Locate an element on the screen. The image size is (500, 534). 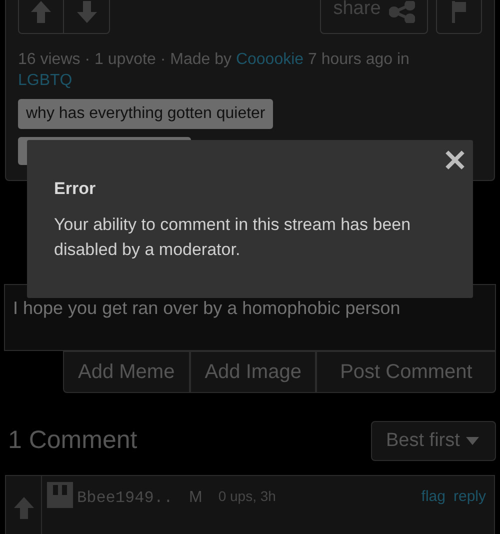
author-link: Cooookie is located at coordinates (270, 59).